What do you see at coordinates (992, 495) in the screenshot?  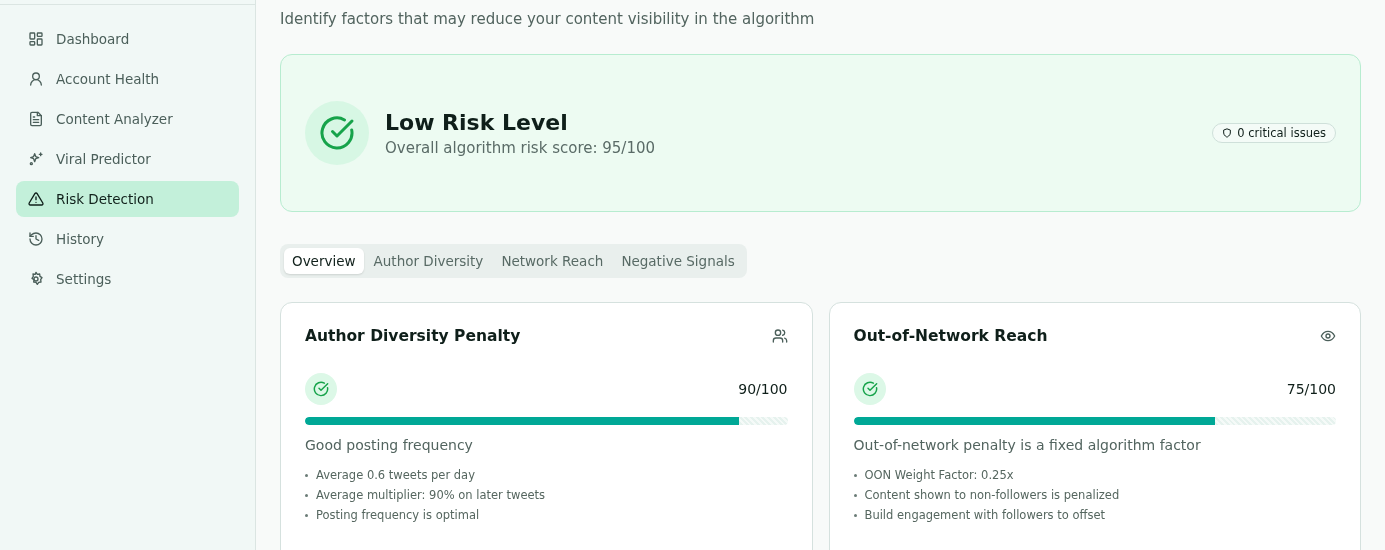 I see `detail-text: Content shown to non-followers is penalized` at bounding box center [992, 495].